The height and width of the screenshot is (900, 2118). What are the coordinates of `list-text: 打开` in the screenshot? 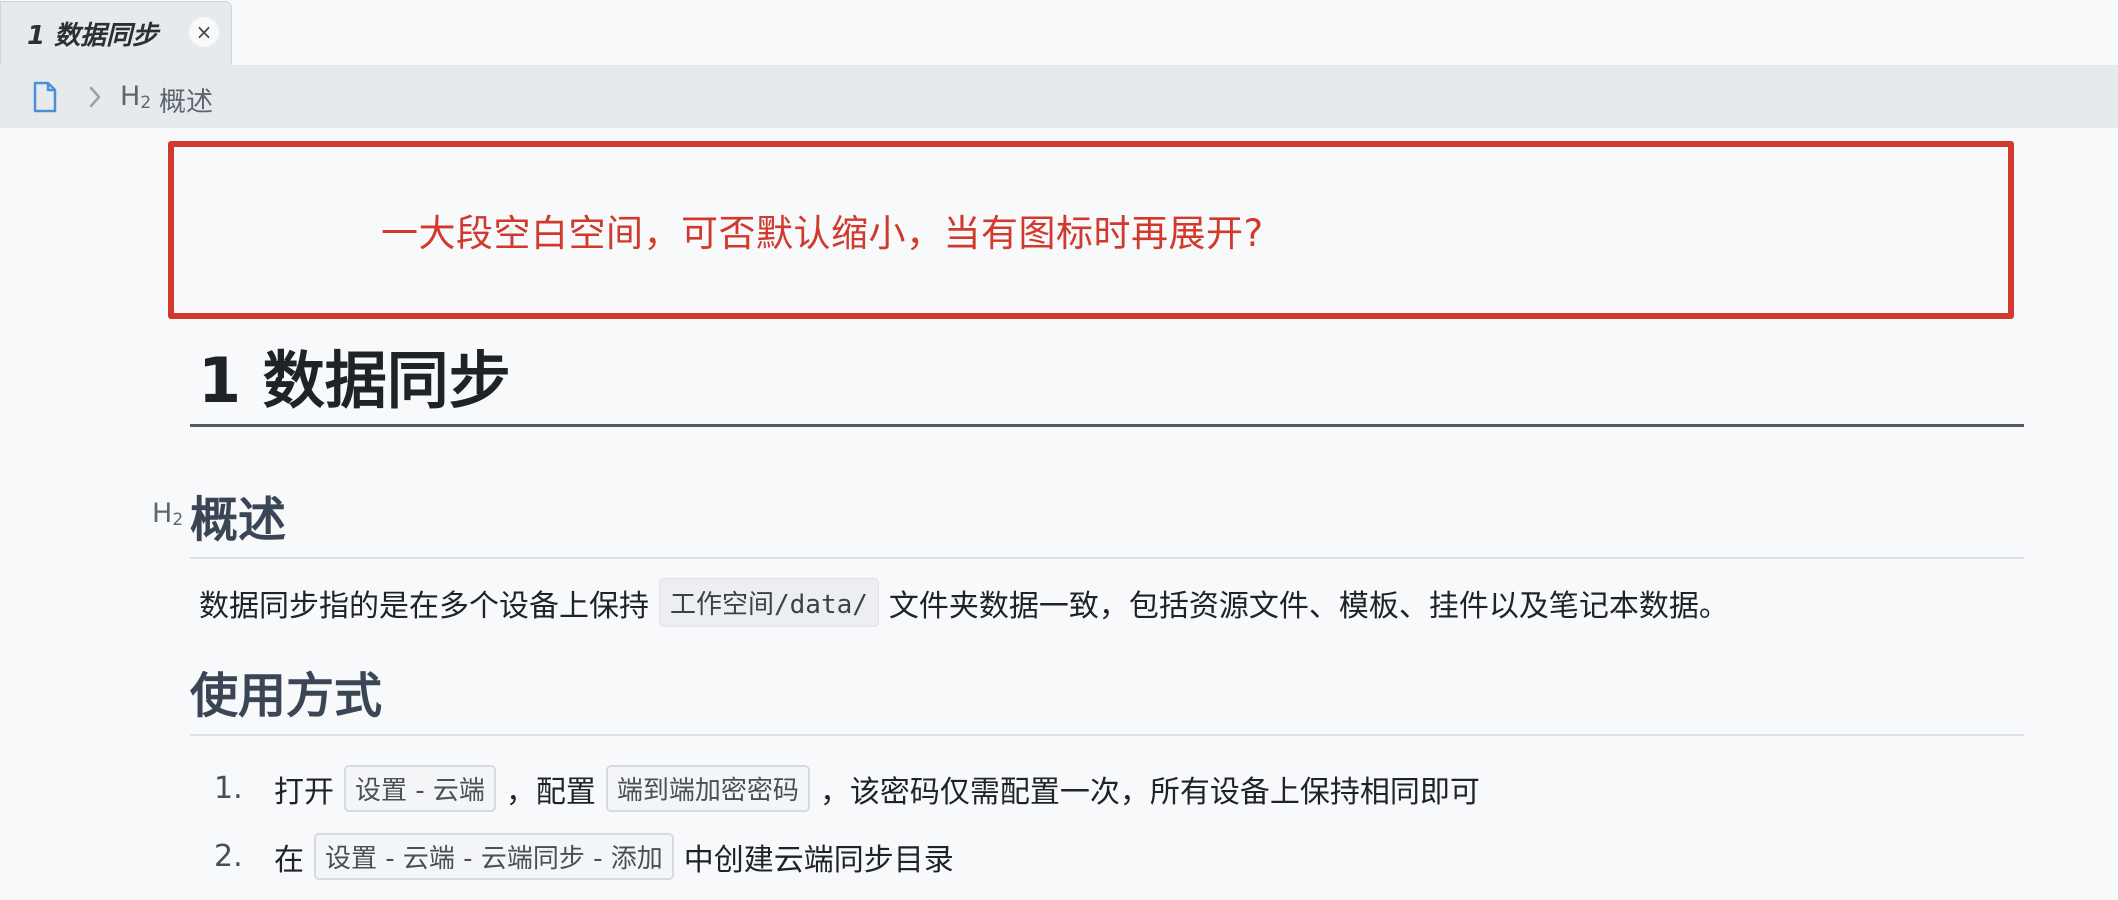 It's located at (304, 792).